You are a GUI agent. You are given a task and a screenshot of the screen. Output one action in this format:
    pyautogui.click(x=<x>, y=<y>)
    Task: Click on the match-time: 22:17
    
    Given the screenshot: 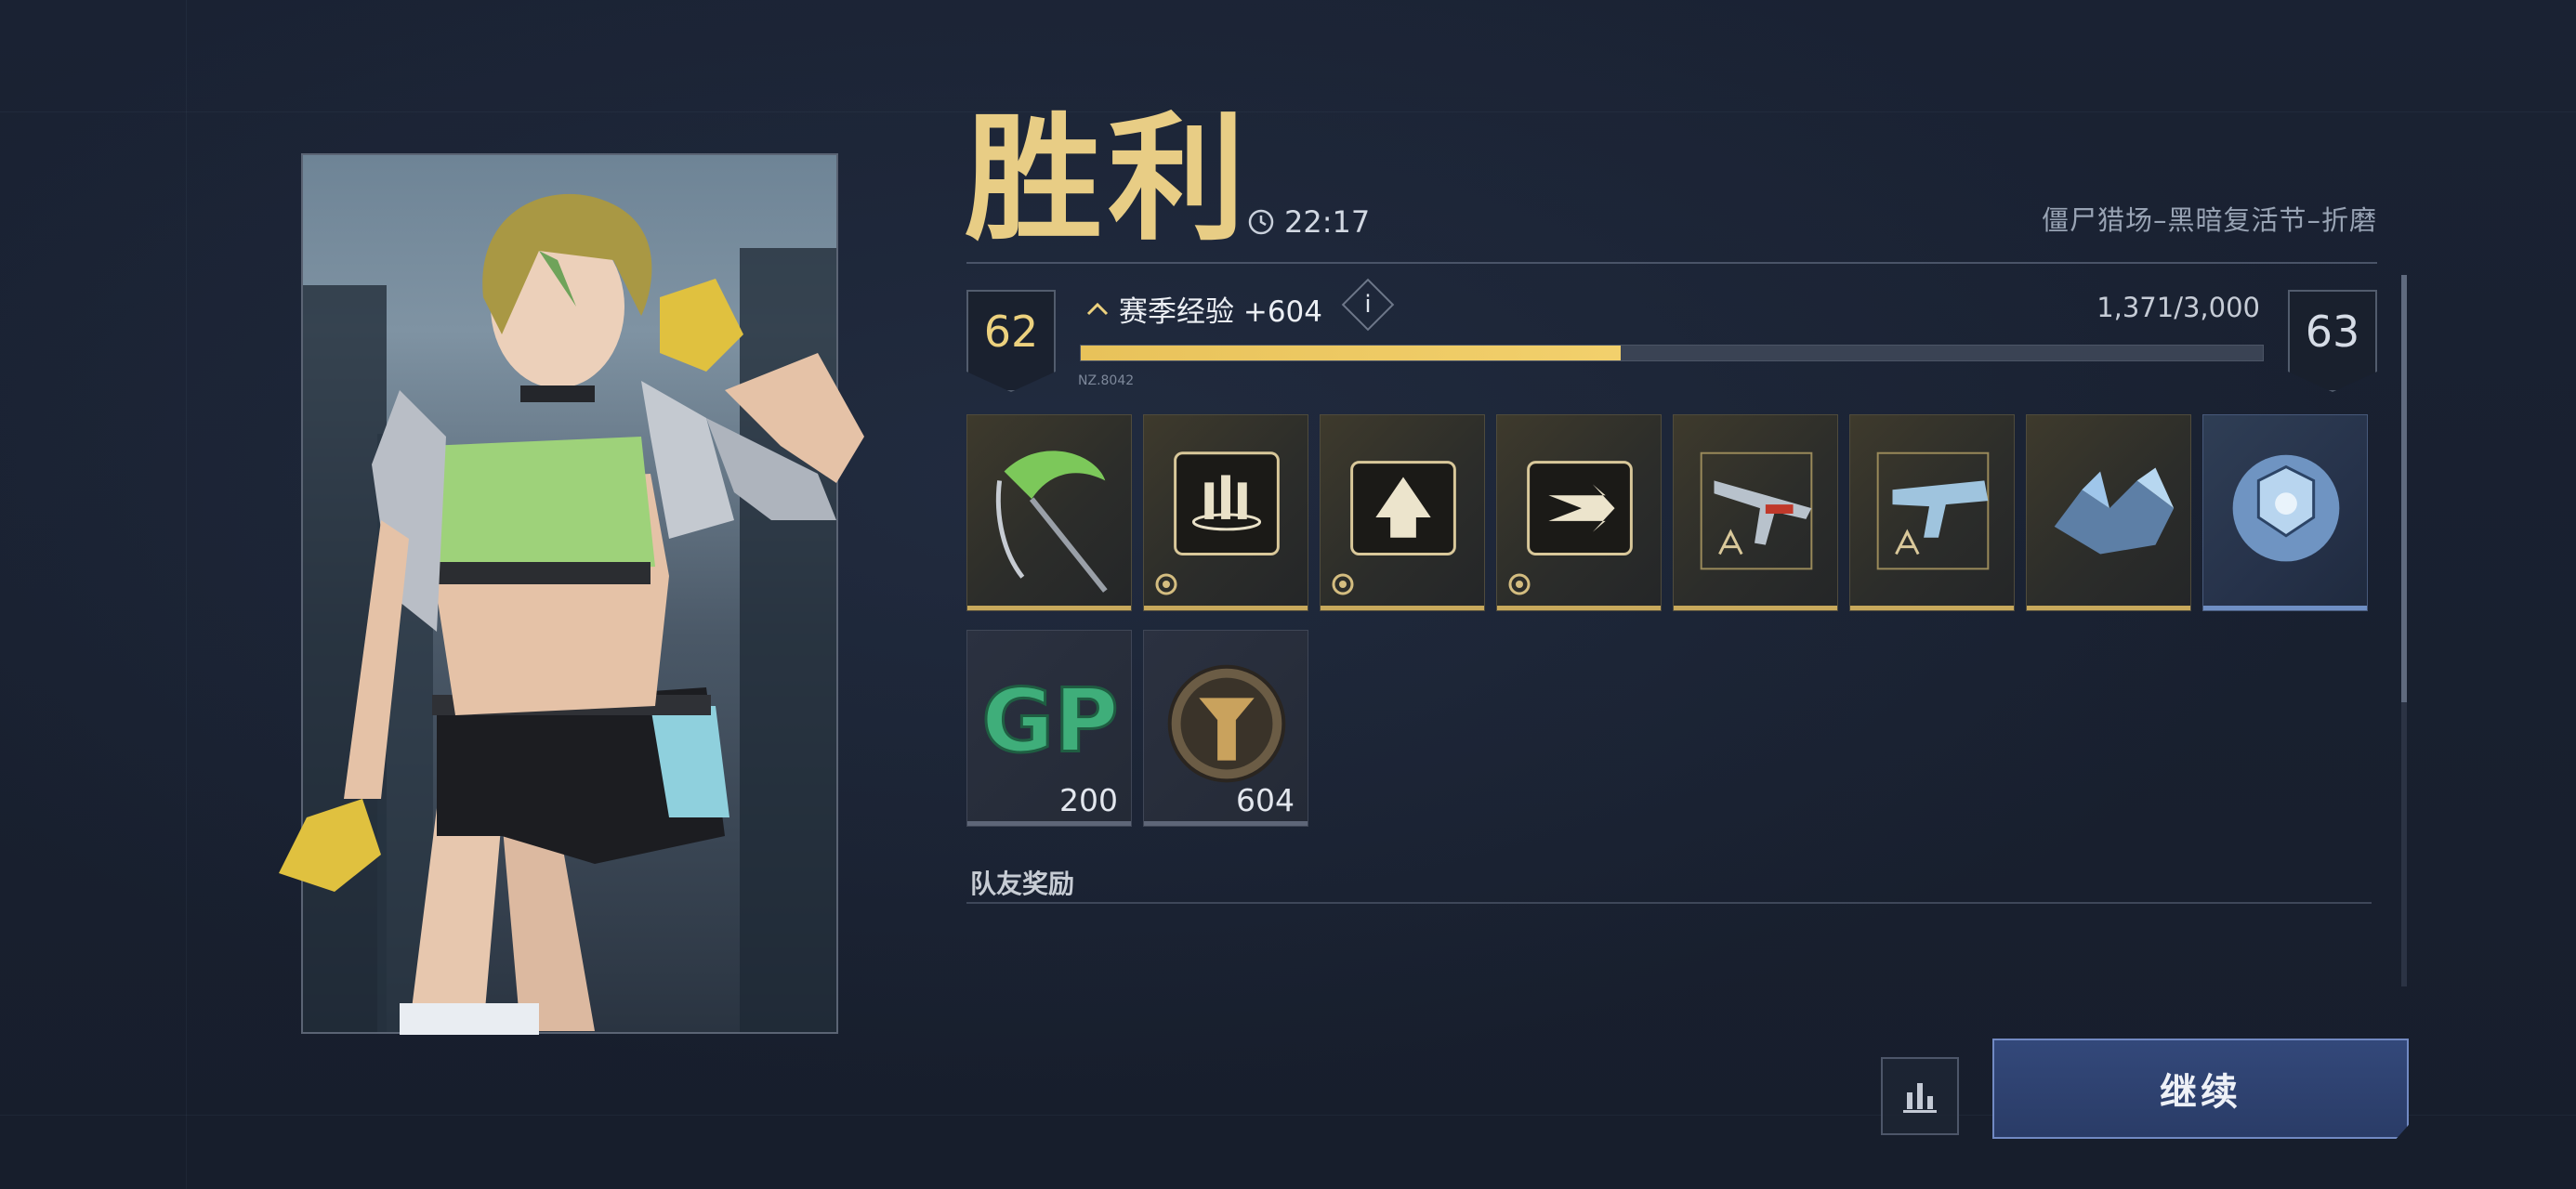 What is the action you would take?
    pyautogui.click(x=1308, y=222)
    